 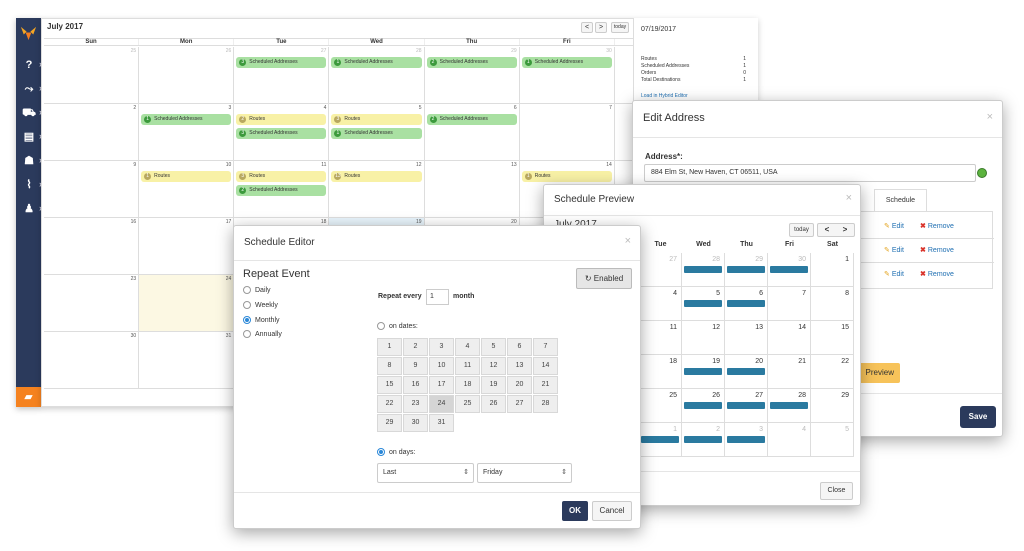 I want to click on chat-icon: ▰, so click(x=28, y=397).